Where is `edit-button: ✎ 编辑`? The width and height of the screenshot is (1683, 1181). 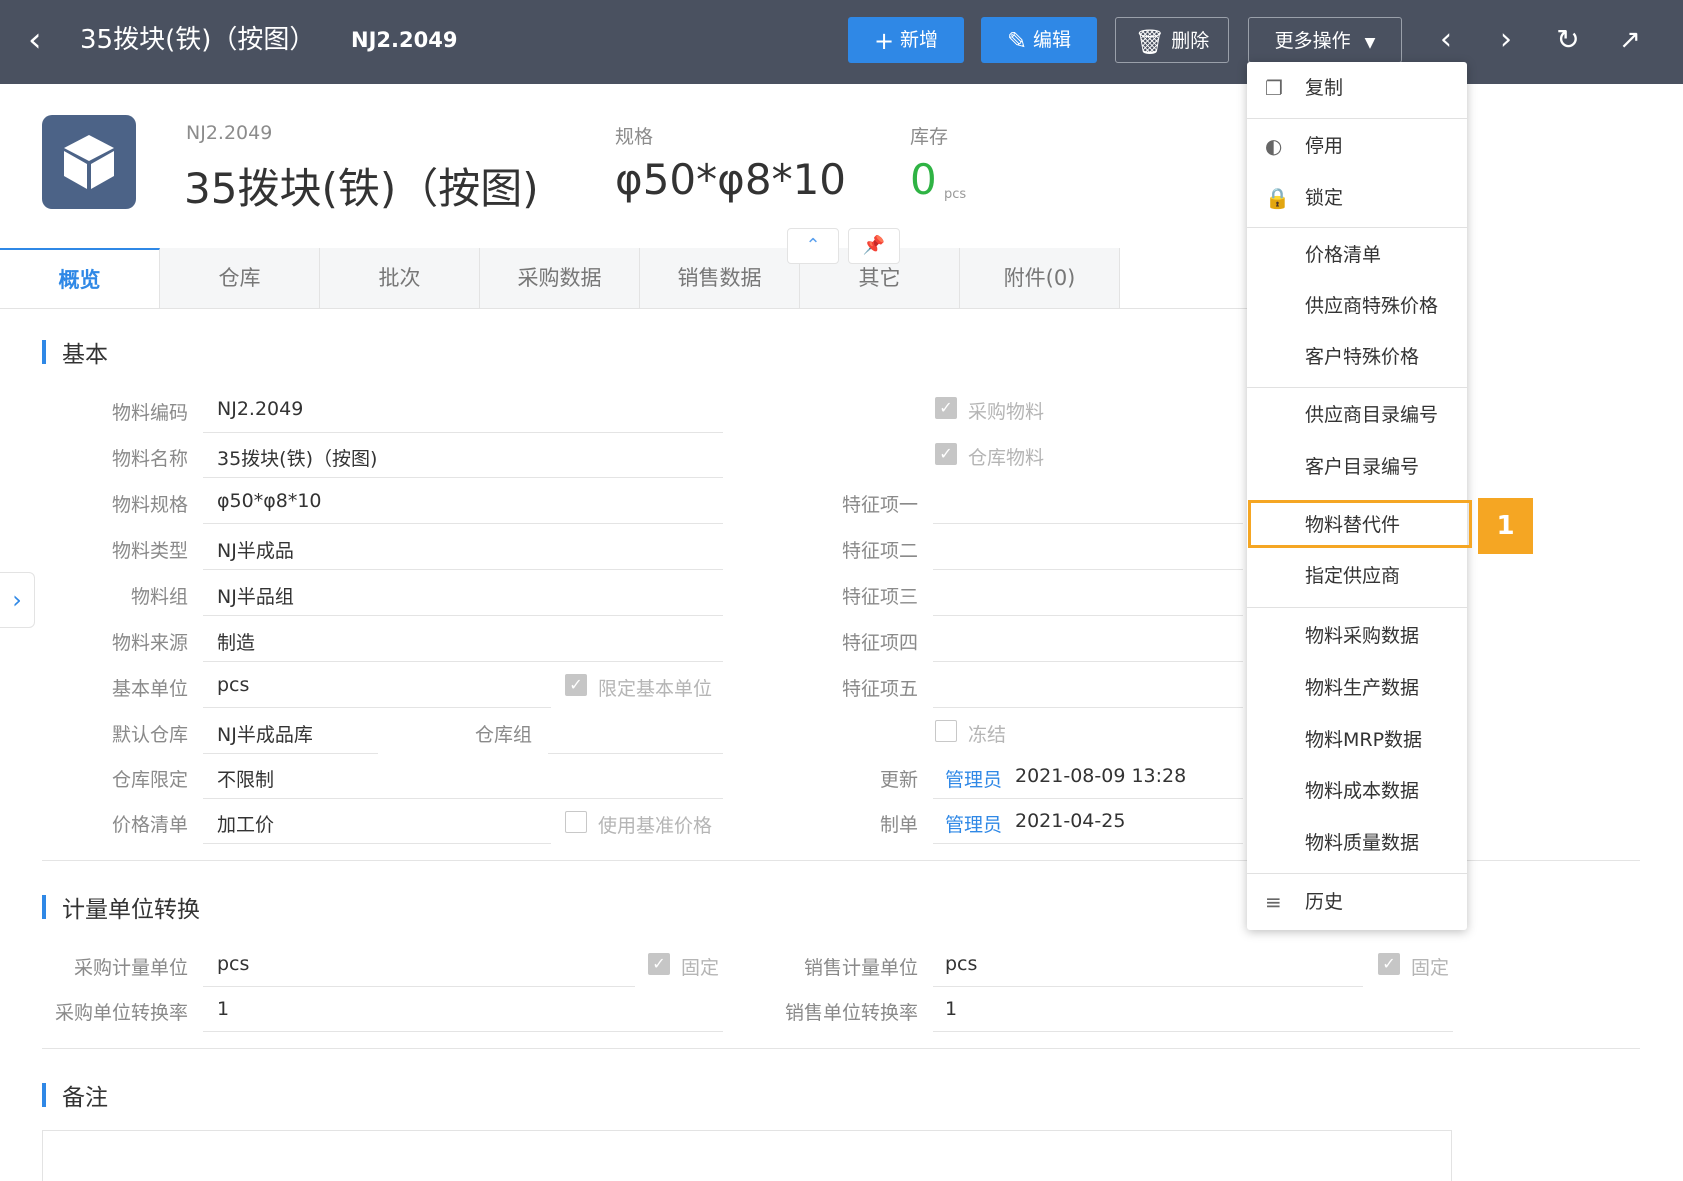
edit-button: ✎ 编辑 is located at coordinates (1039, 40).